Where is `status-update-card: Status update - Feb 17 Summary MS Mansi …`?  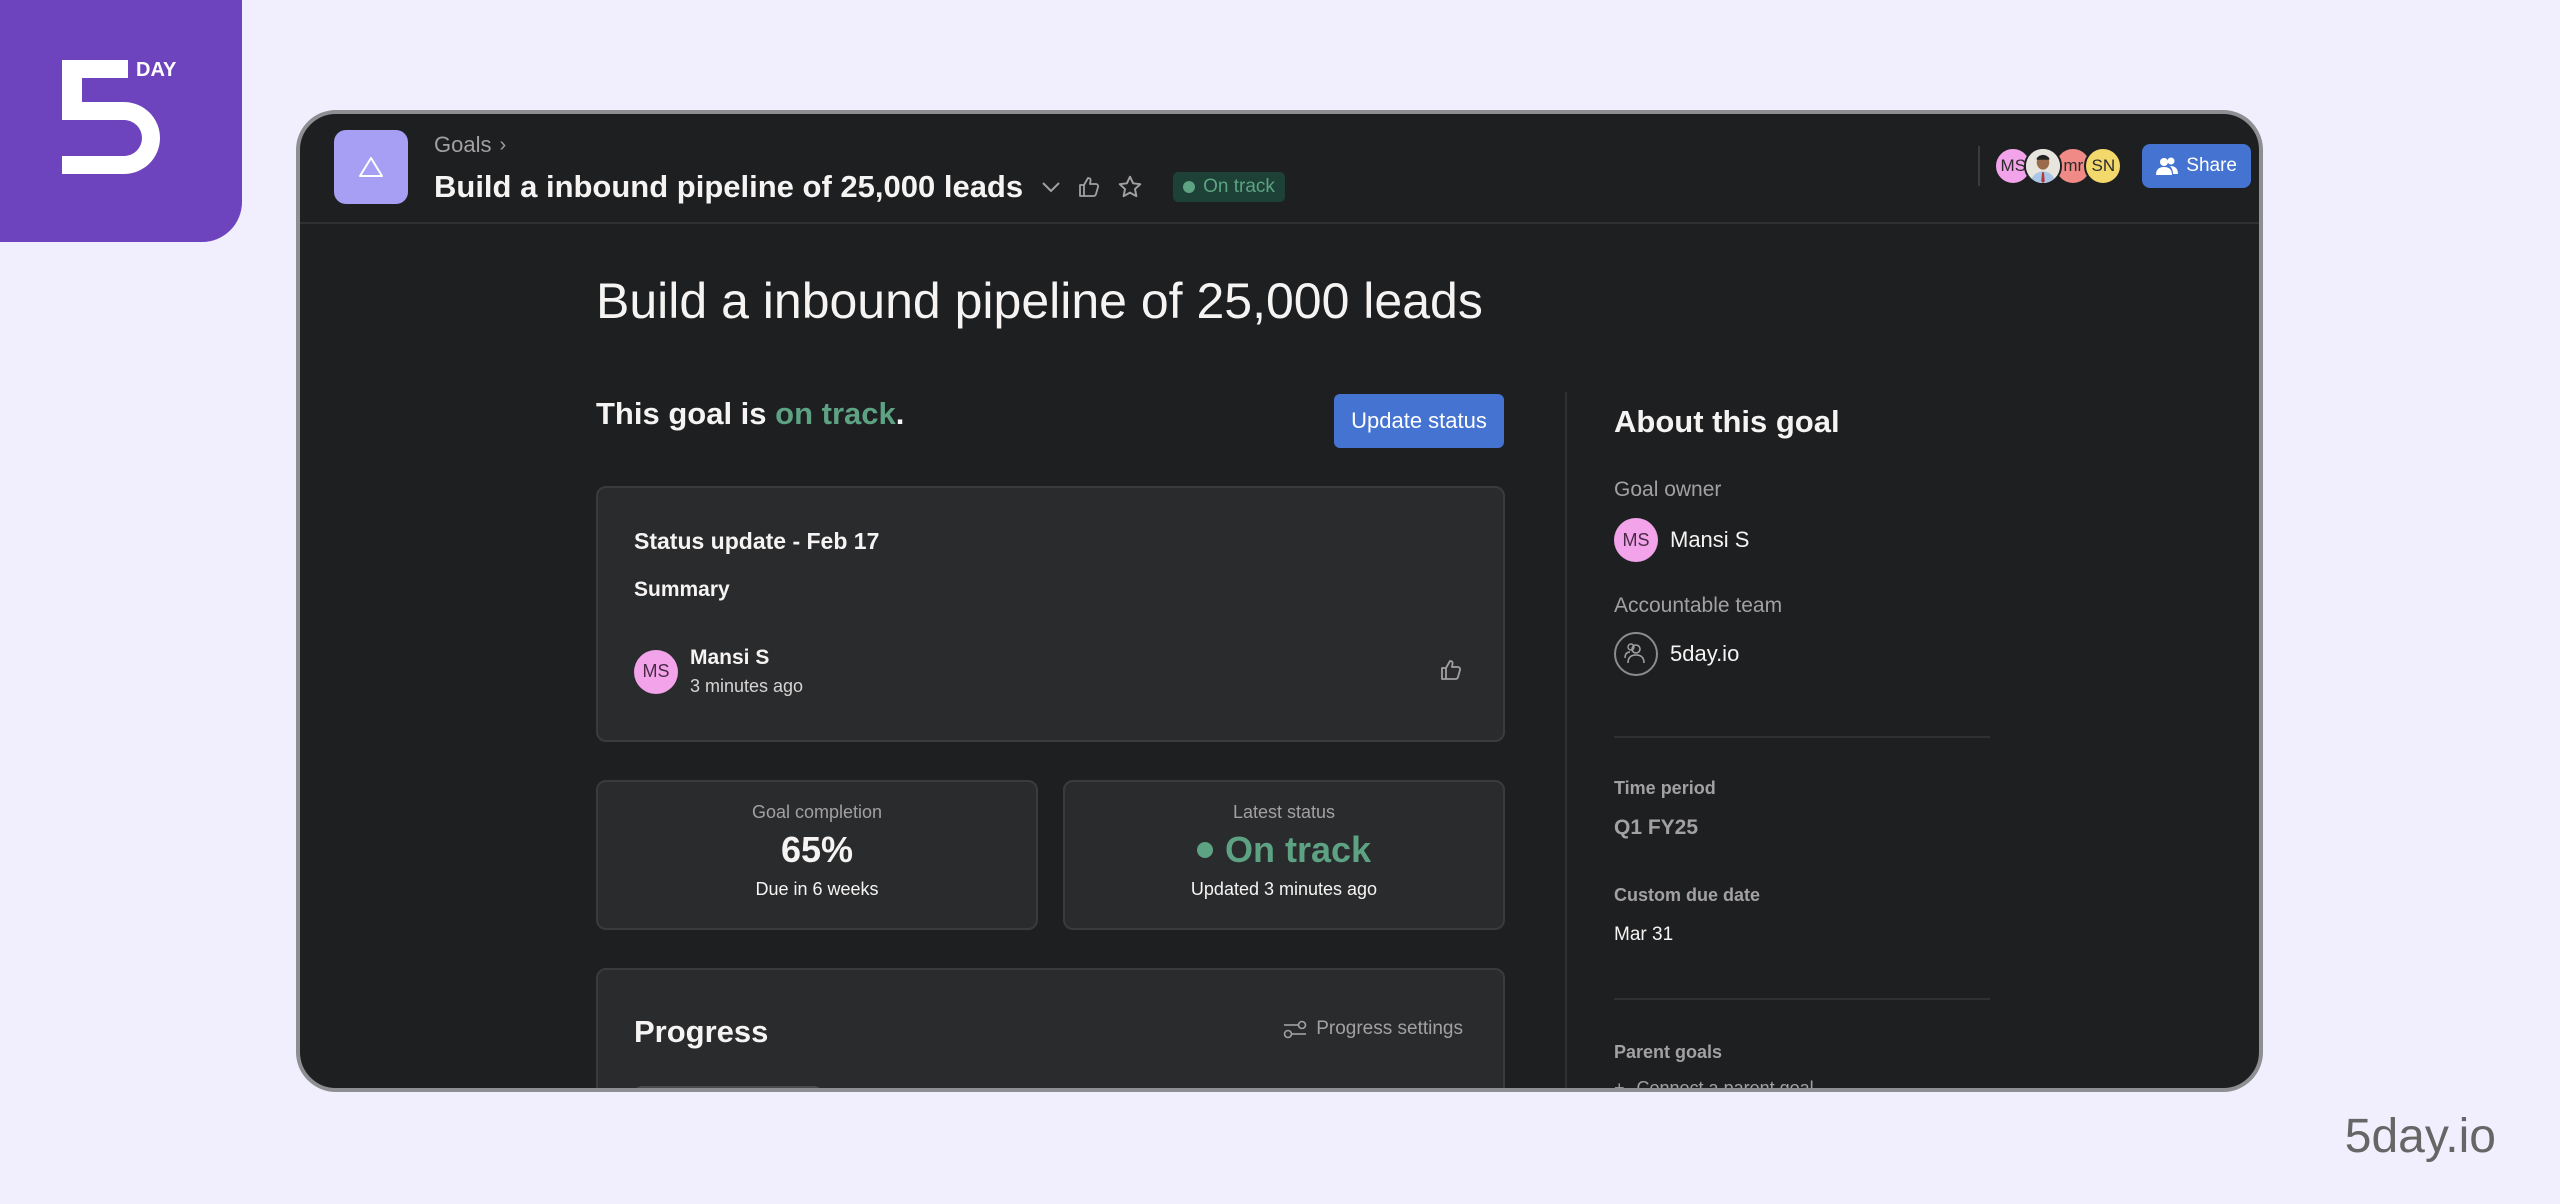 status-update-card: Status update - Feb 17 Summary MS Mansi … is located at coordinates (1050, 614).